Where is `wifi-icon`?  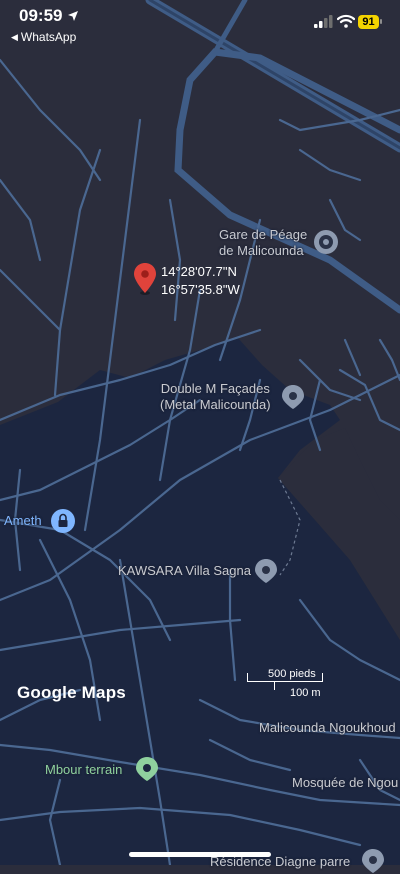
wifi-icon is located at coordinates (346, 21).